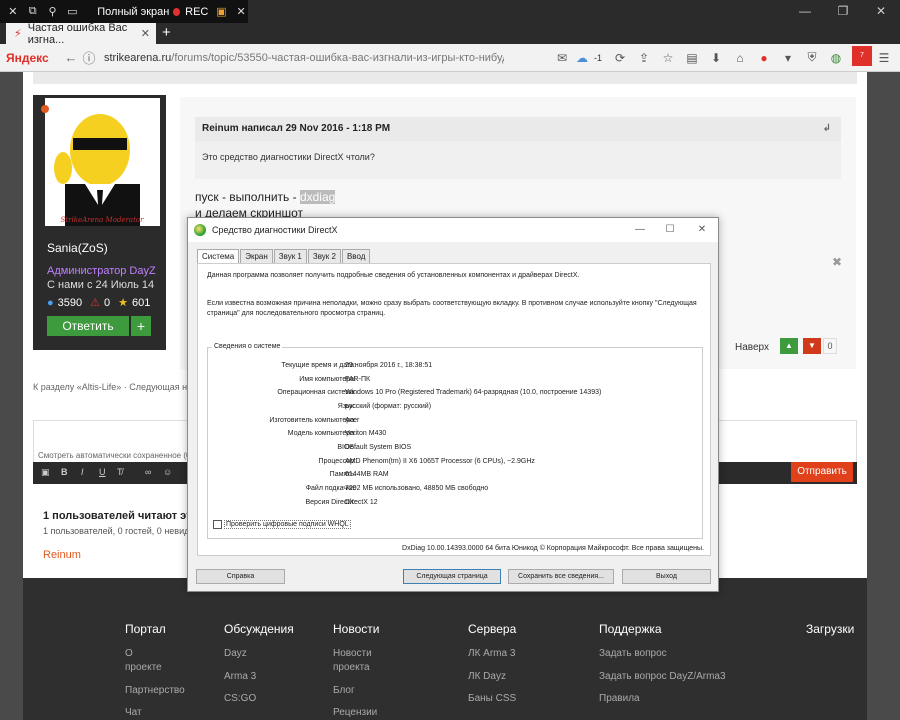 The width and height of the screenshot is (900, 720). I want to click on exit-button: Выход, so click(666, 576).